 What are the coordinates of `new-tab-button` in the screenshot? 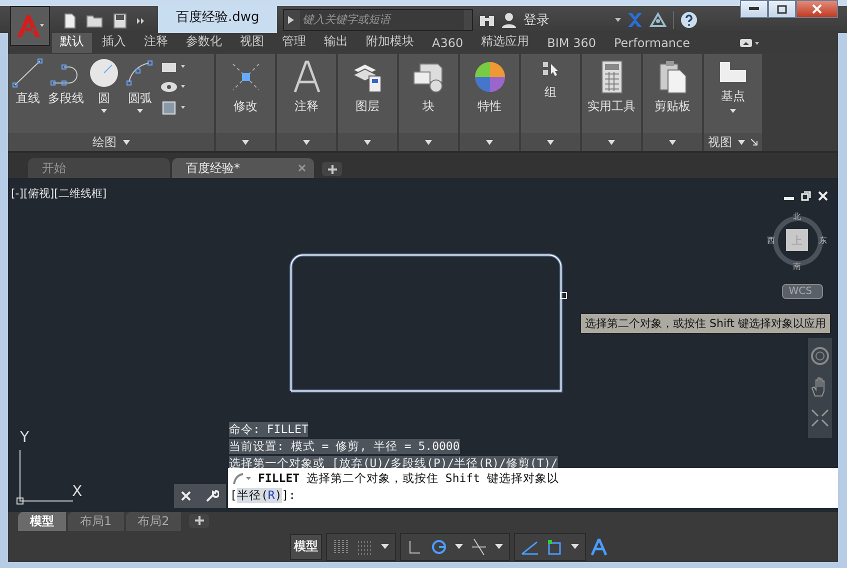 It's located at (332, 169).